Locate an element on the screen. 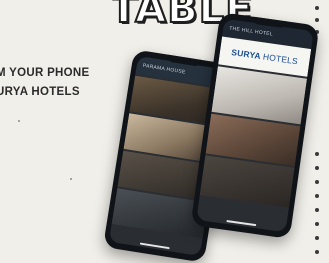 The image size is (329, 263). tagline-line-1: M YOUR PHONE is located at coordinates (45, 73).